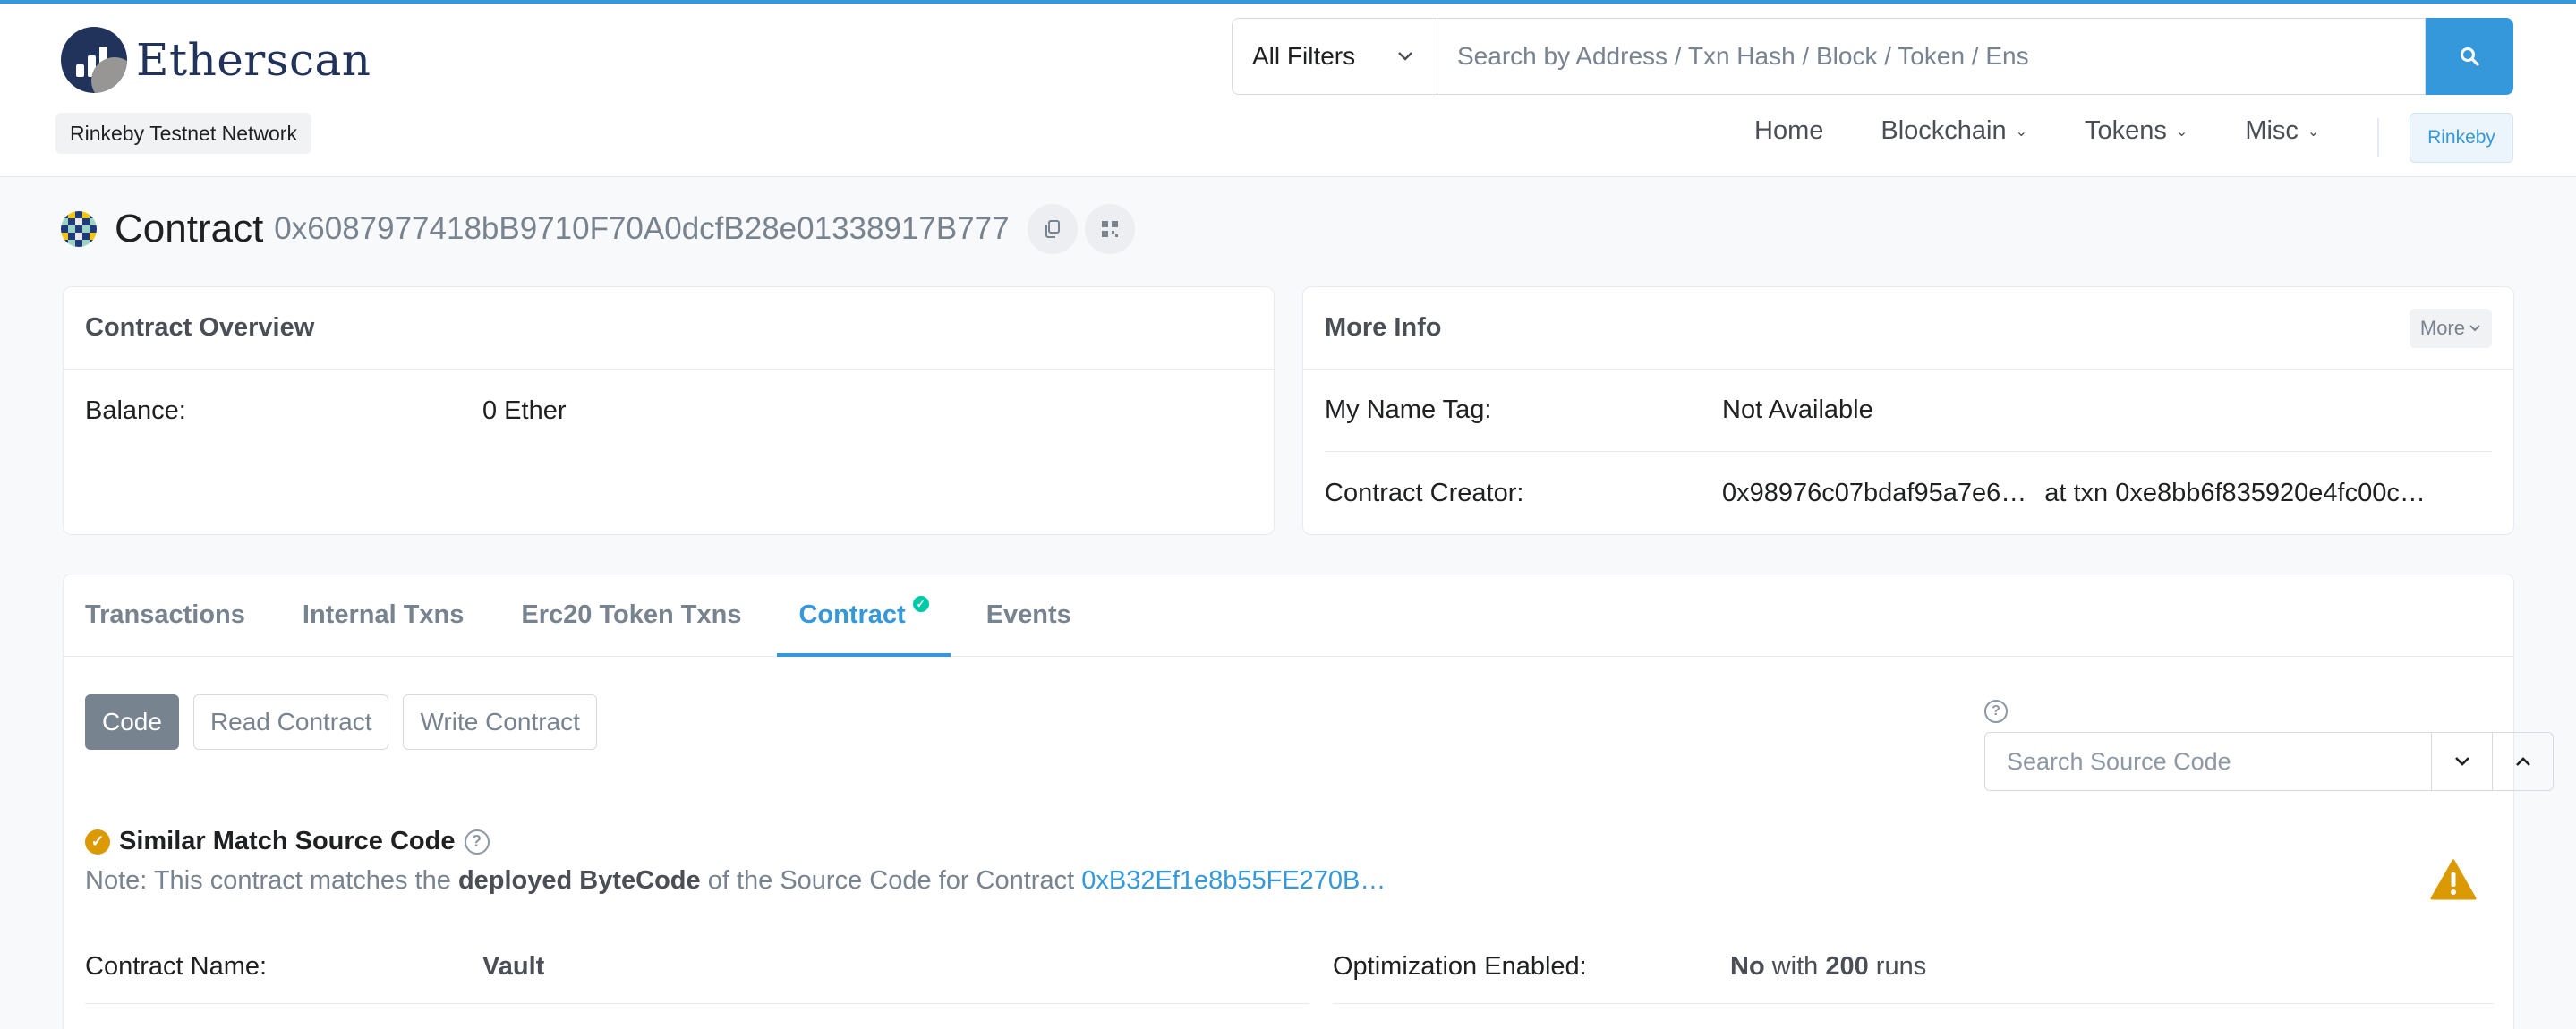 The width and height of the screenshot is (2576, 1029). What do you see at coordinates (1383, 327) in the screenshot?
I see `card-title: More Info` at bounding box center [1383, 327].